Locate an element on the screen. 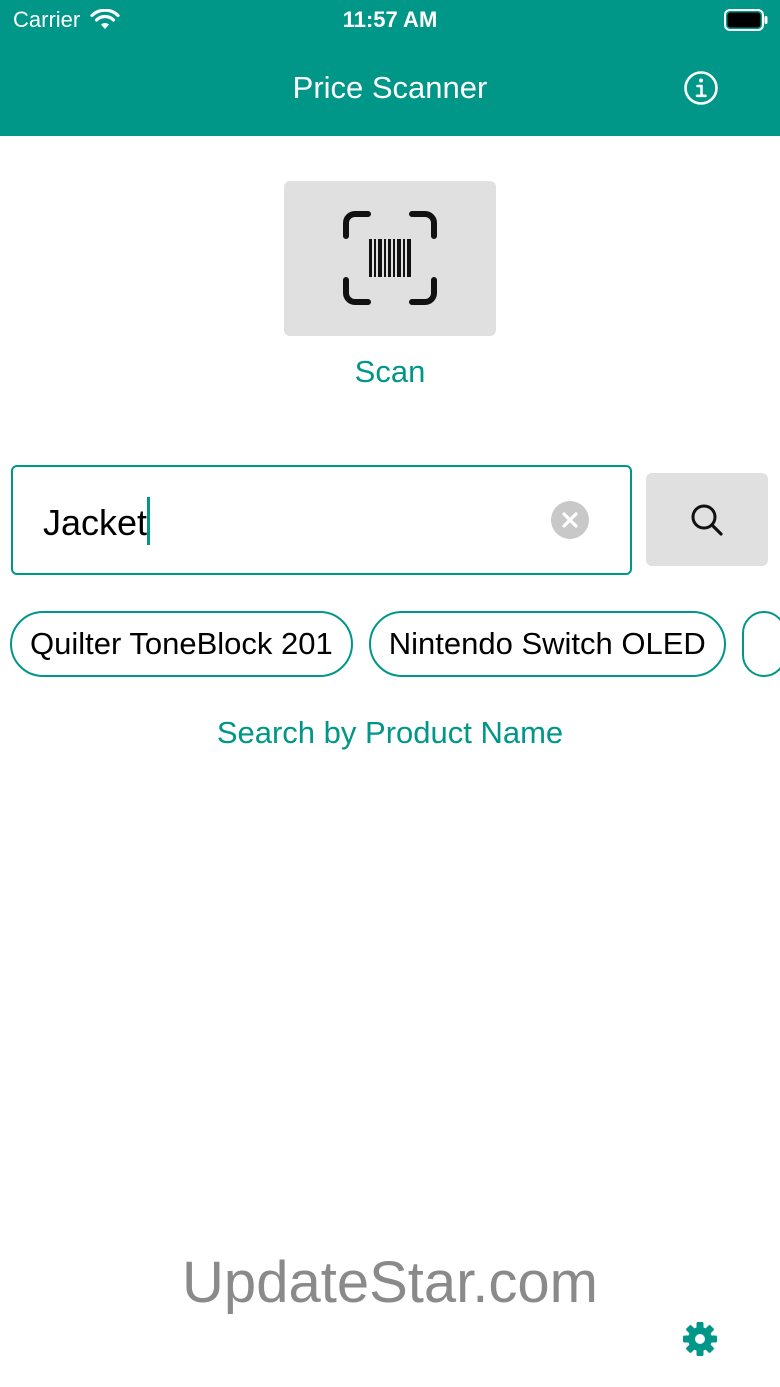 The width and height of the screenshot is (780, 1387). barcode-scan-icon is located at coordinates (390, 258).